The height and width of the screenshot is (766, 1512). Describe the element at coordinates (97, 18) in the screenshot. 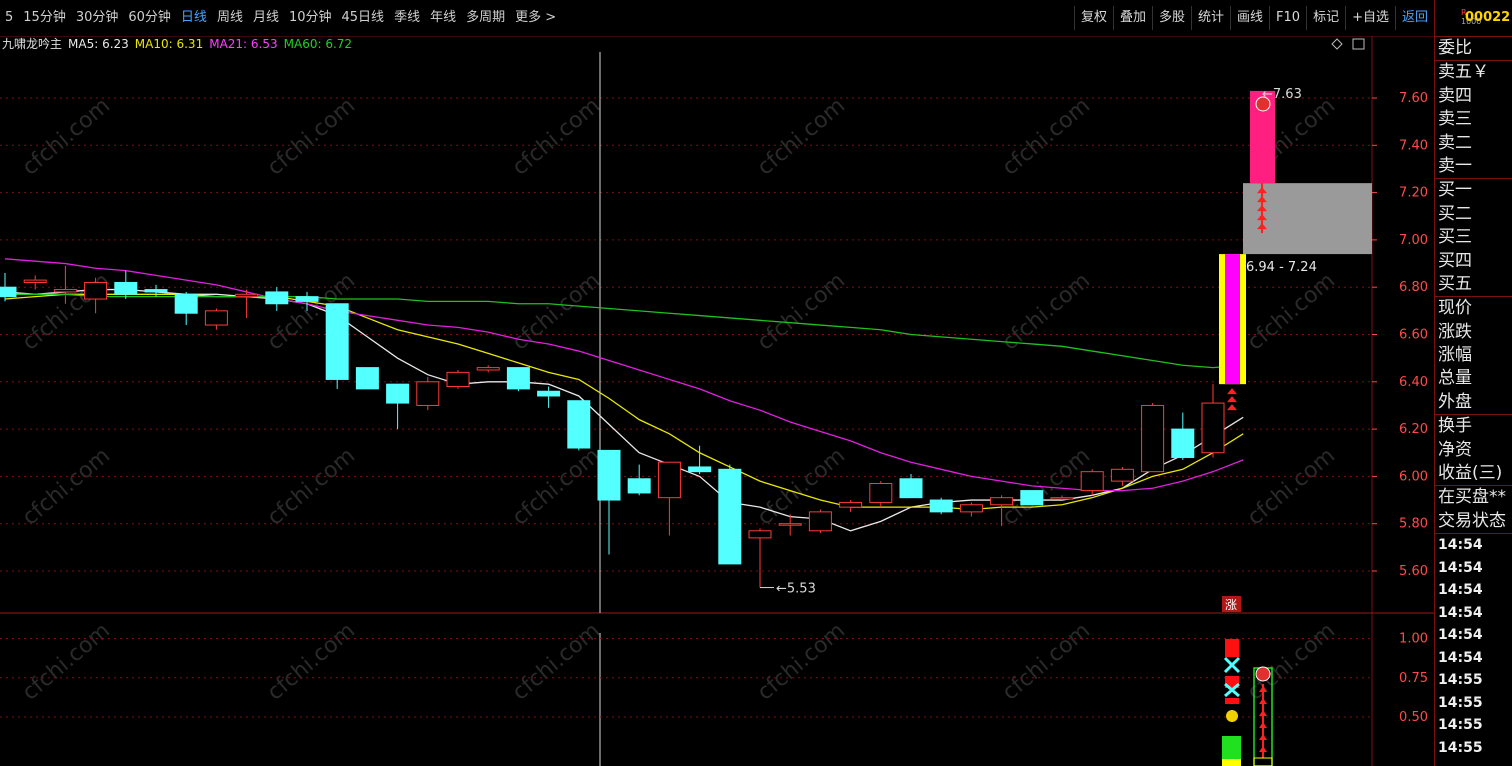

I see `period-tab: 30分钟` at that location.